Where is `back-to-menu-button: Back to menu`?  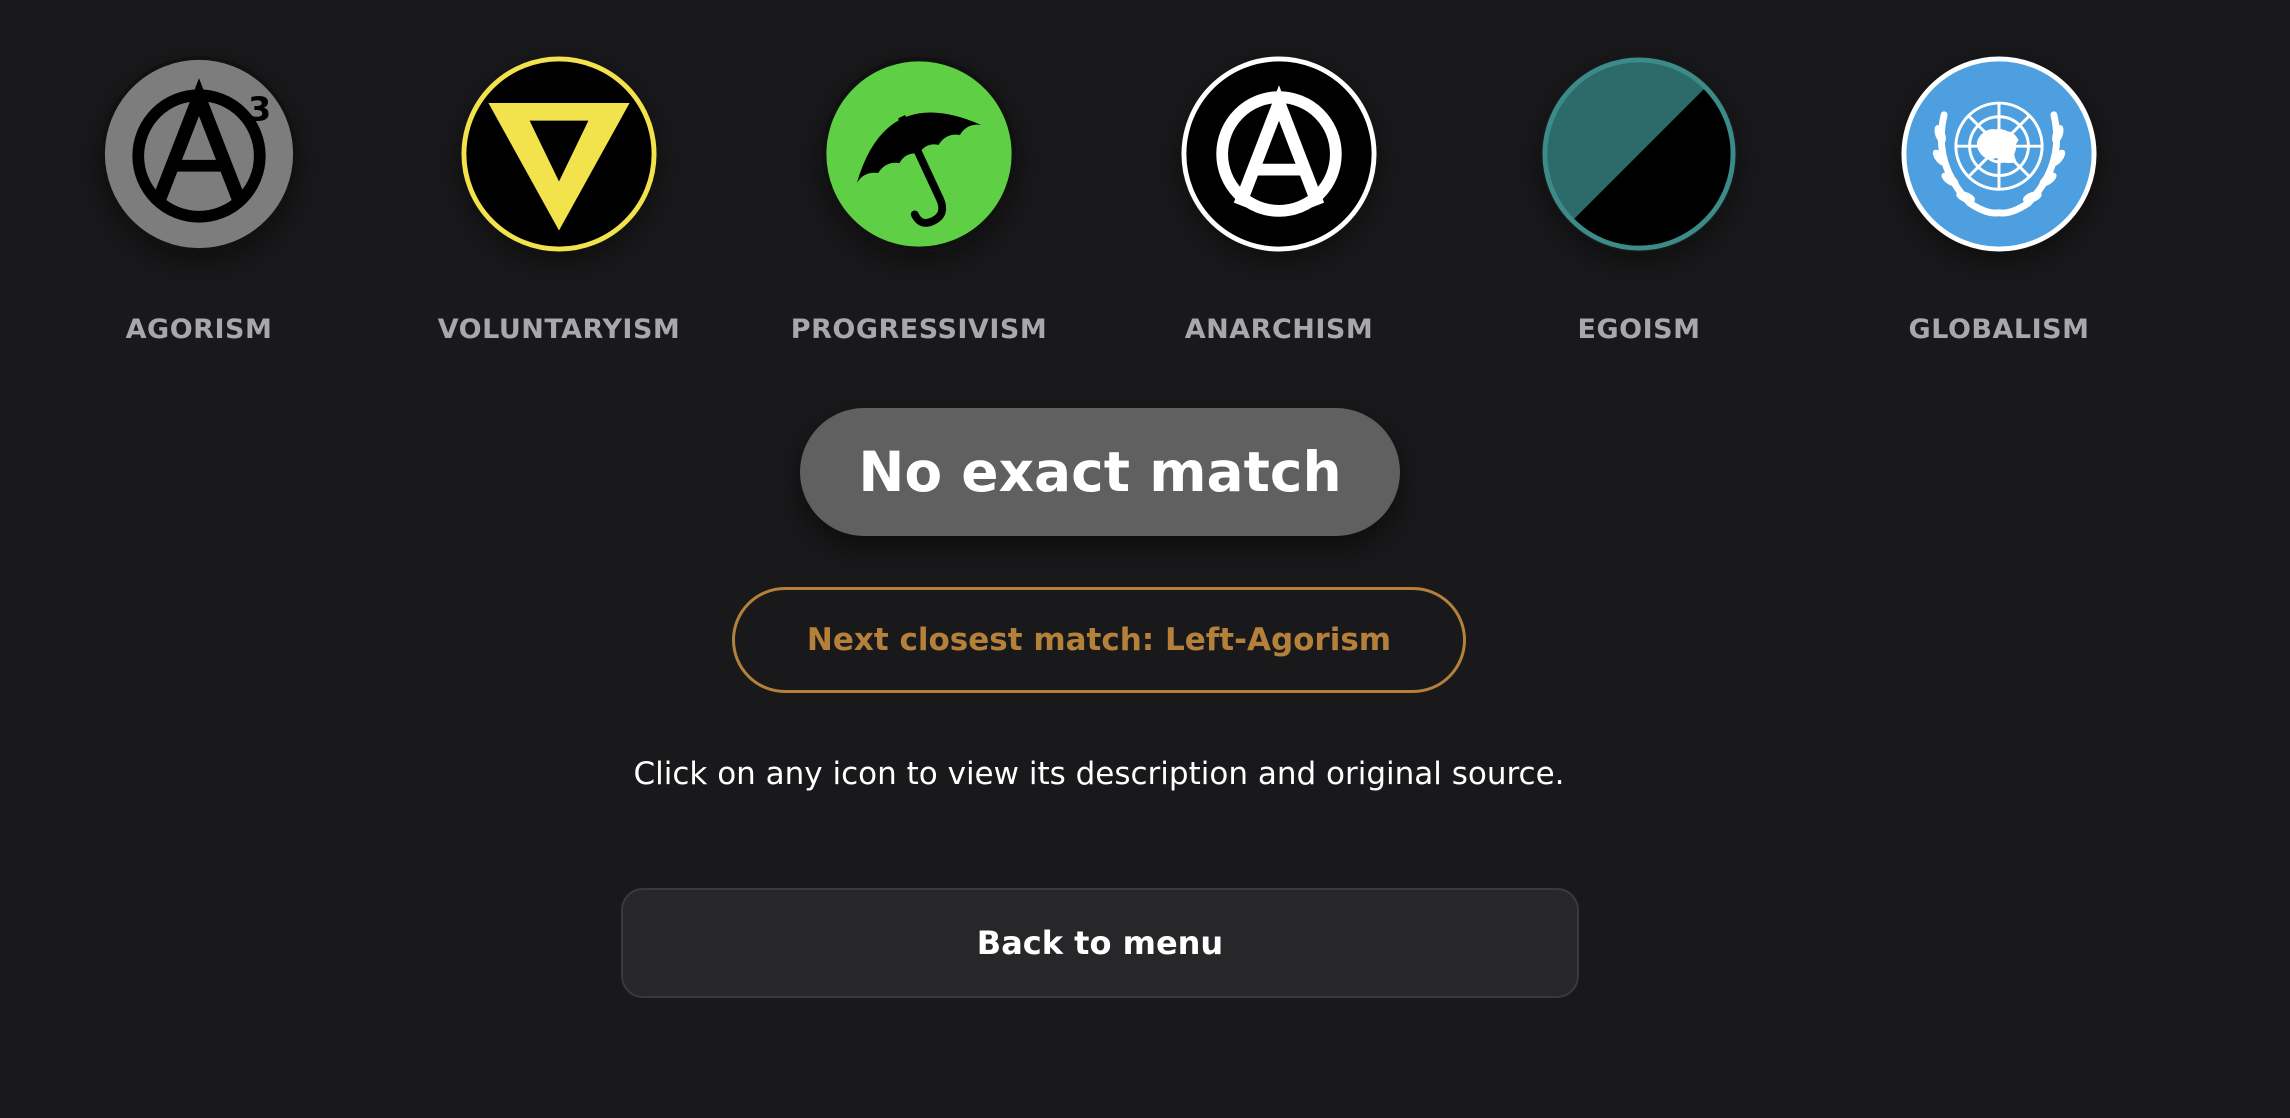 back-to-menu-button: Back to menu is located at coordinates (1100, 943).